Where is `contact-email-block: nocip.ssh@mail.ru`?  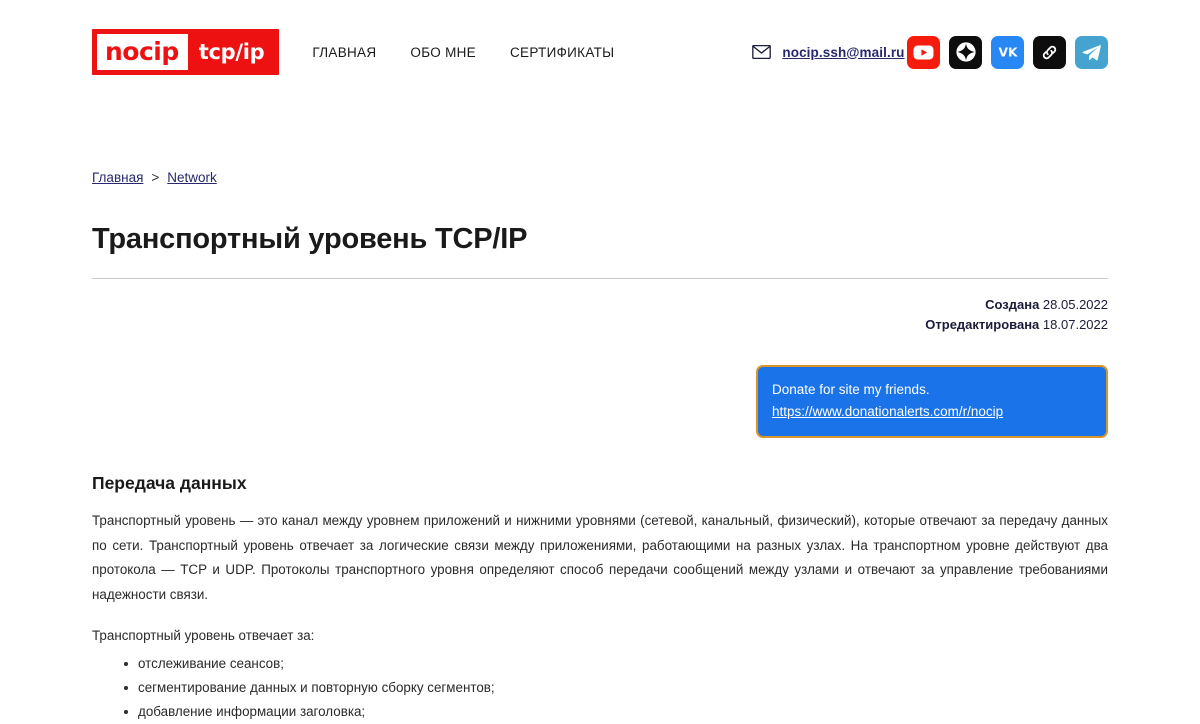
contact-email-block: nocip.ssh@mail.ru is located at coordinates (828, 52).